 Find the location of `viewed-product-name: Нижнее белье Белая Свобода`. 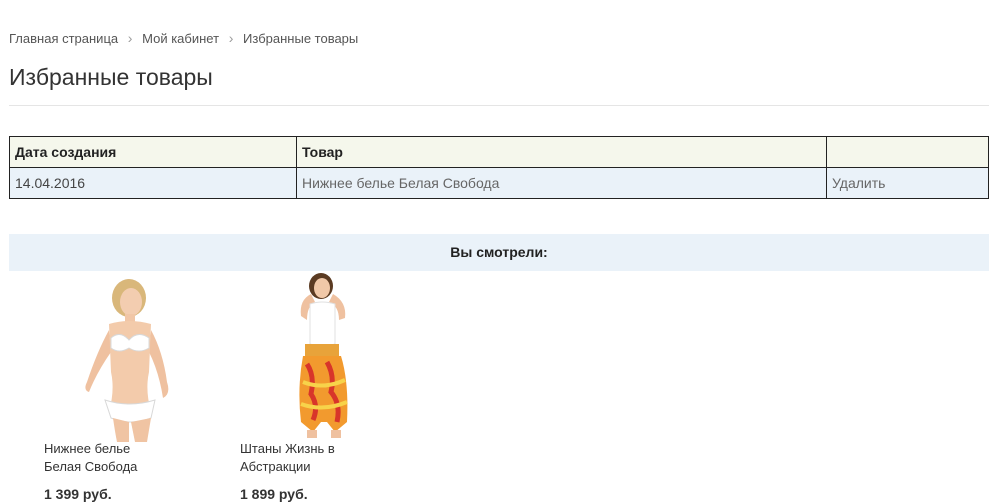

viewed-product-name: Нижнее белье Белая Свобода is located at coordinates (104, 458).